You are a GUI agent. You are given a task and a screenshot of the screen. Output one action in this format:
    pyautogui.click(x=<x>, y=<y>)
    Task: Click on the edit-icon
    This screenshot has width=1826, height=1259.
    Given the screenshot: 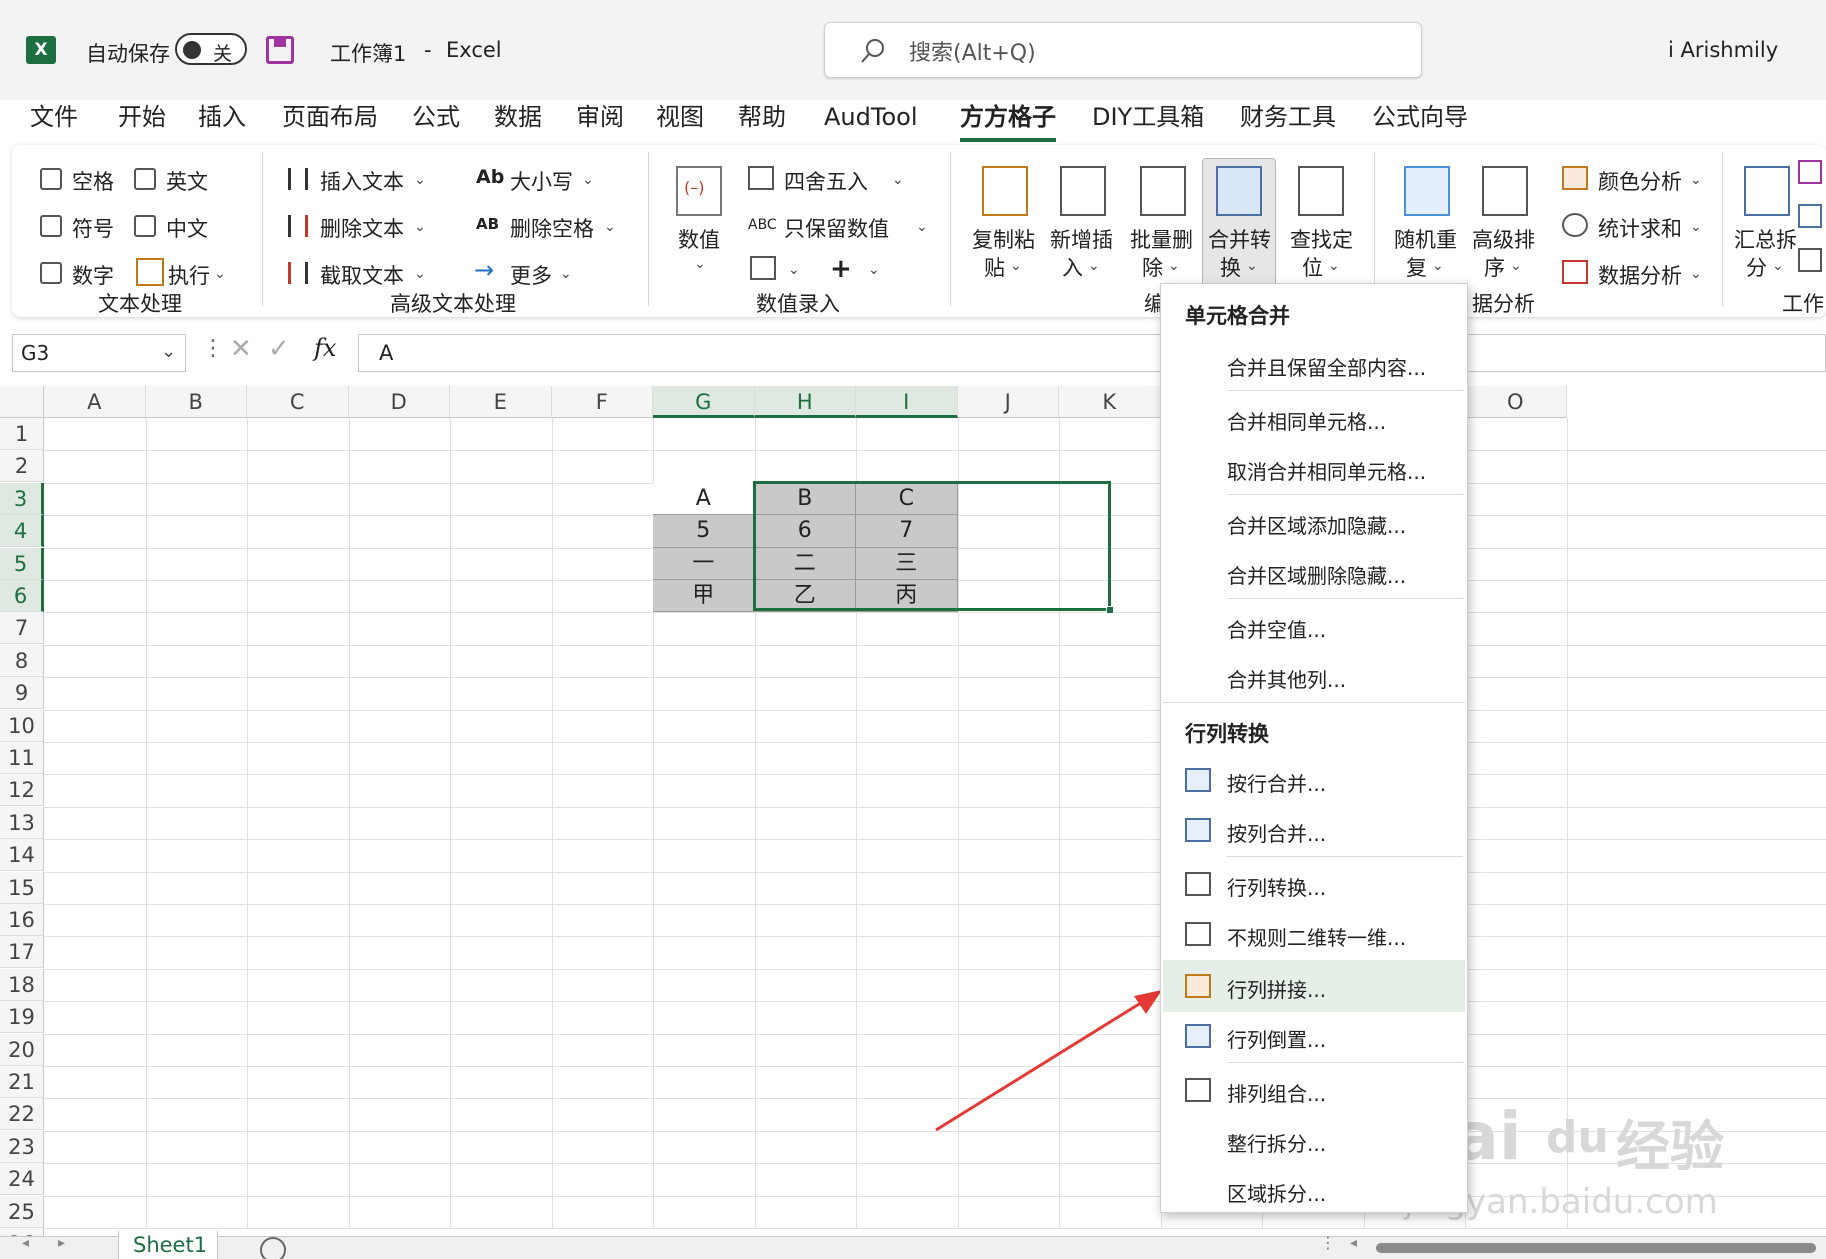 What is the action you would take?
    pyautogui.click(x=763, y=268)
    